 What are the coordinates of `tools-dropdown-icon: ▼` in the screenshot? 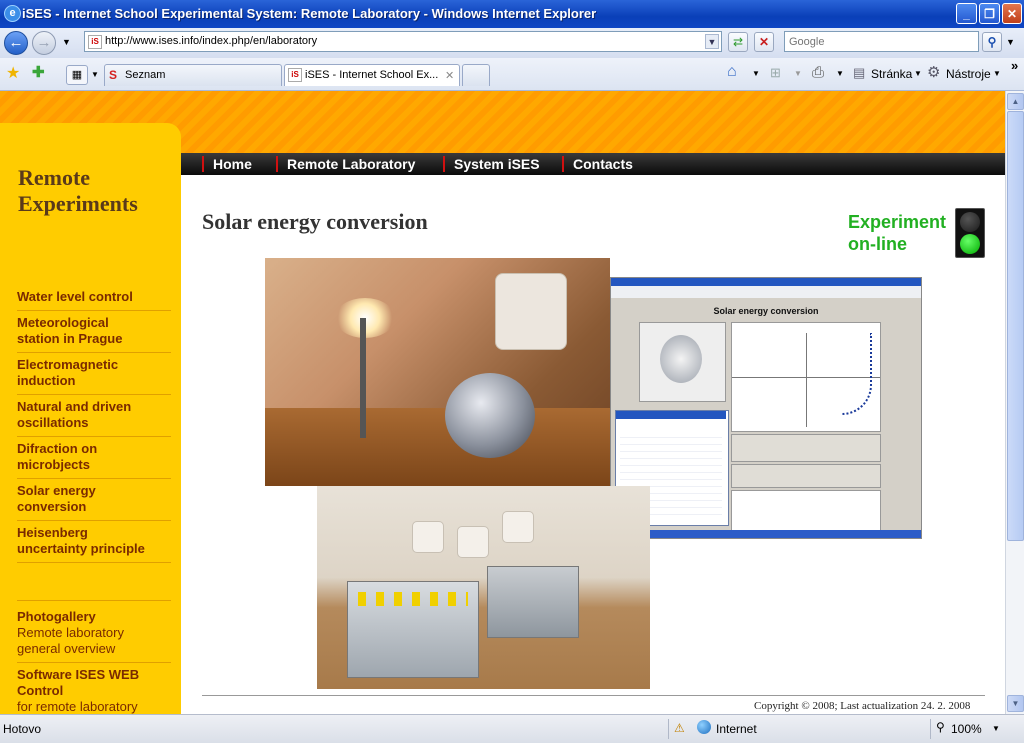 It's located at (997, 73).